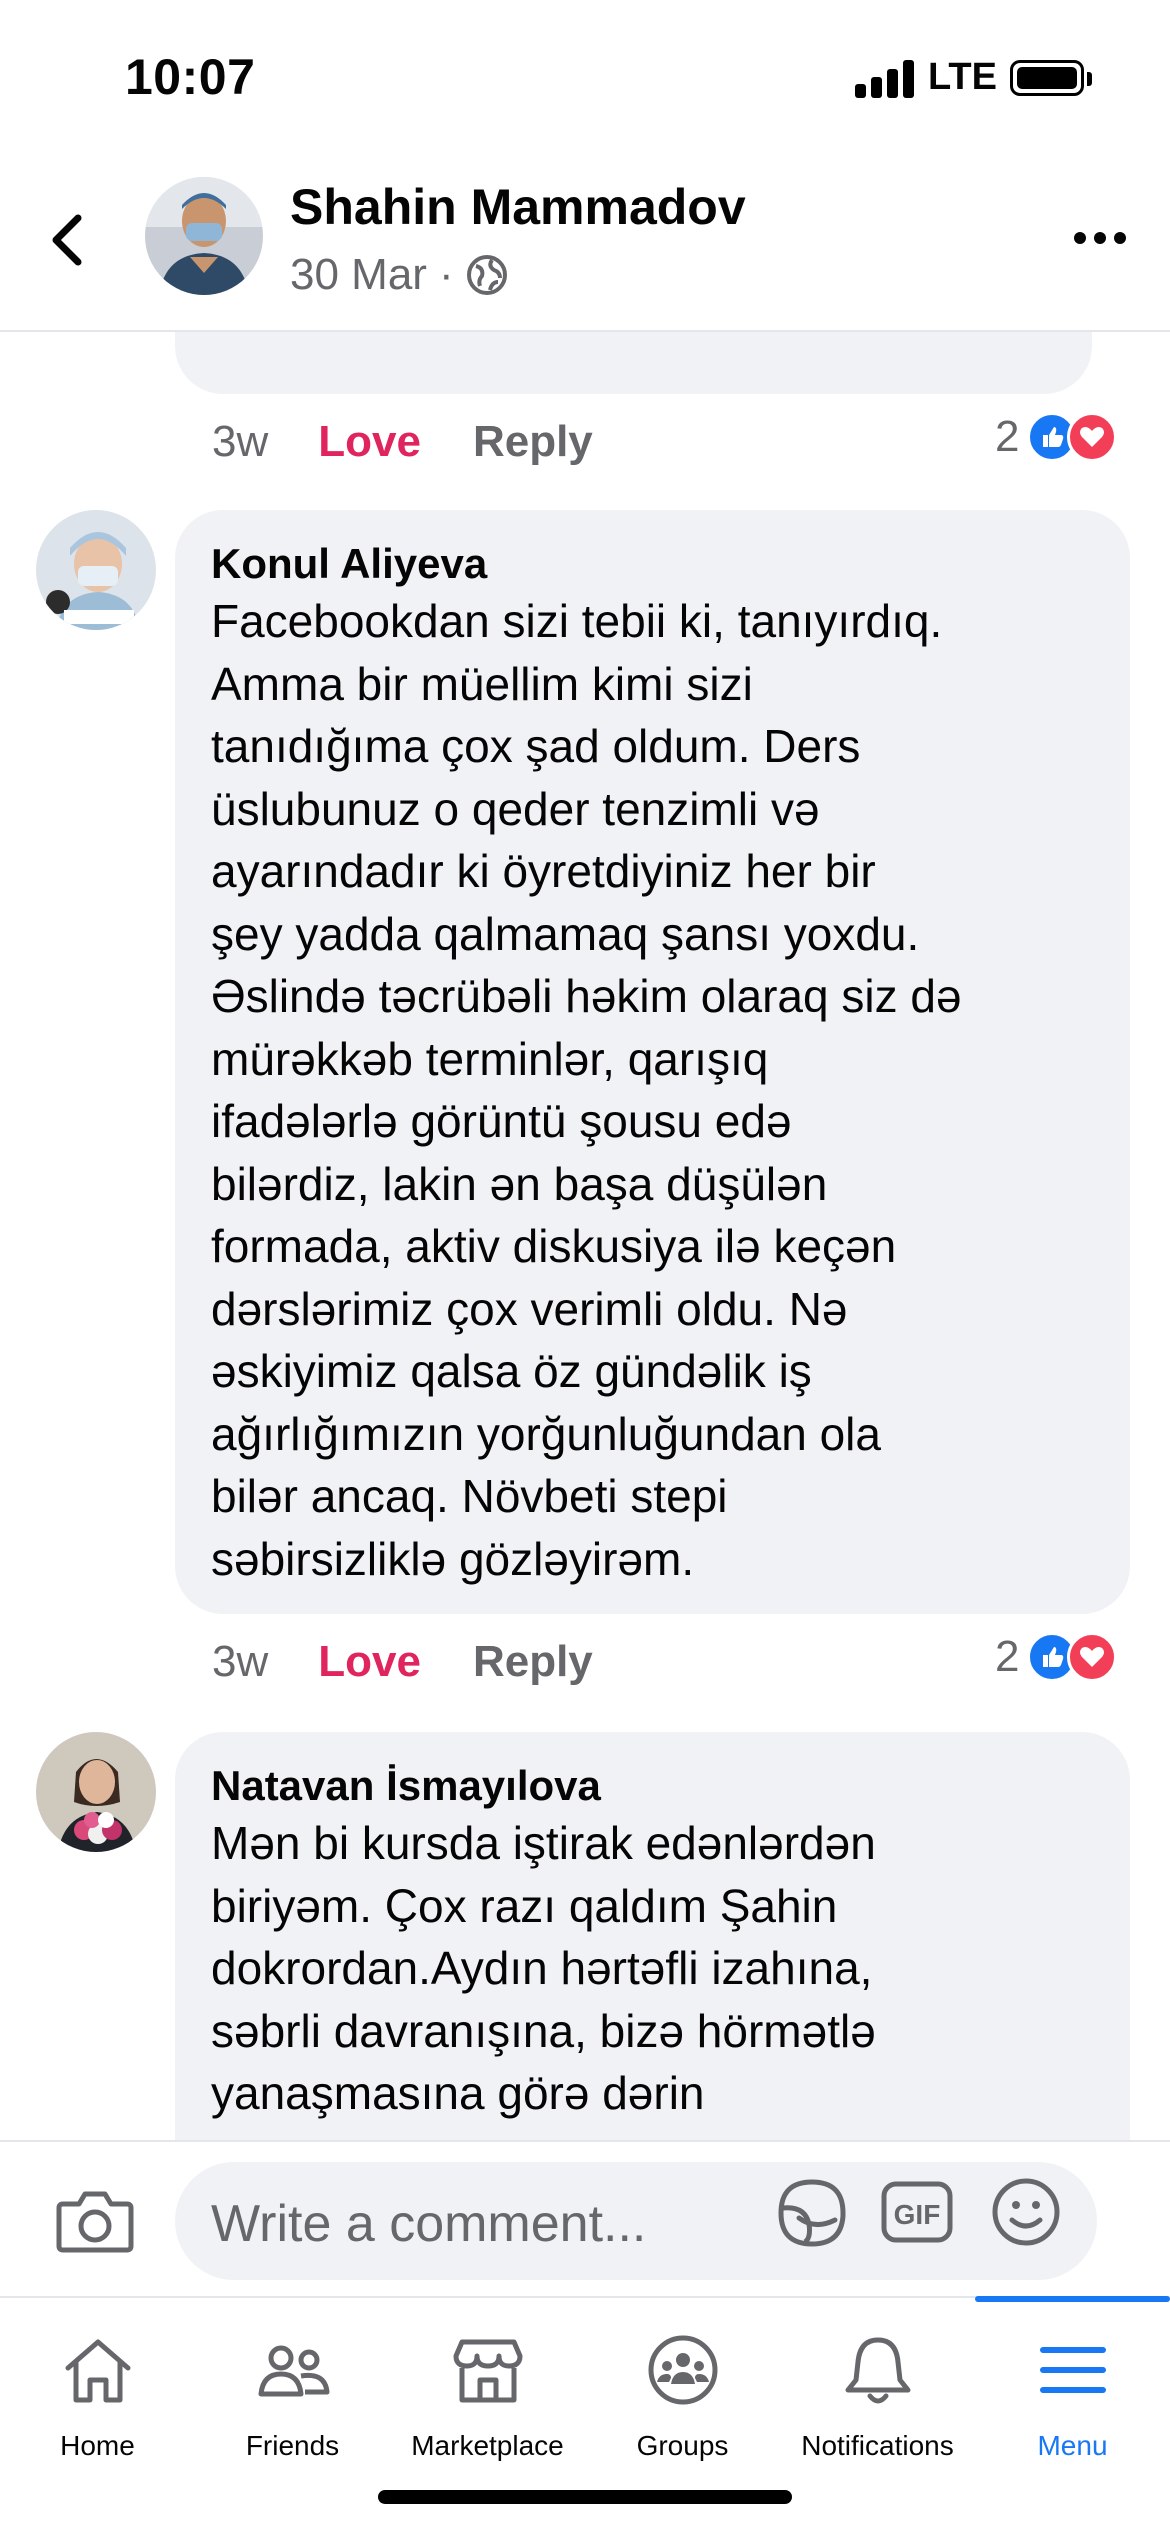 This screenshot has height=2532, width=1170. I want to click on tab-menu: Menu, so click(1072, 2397).